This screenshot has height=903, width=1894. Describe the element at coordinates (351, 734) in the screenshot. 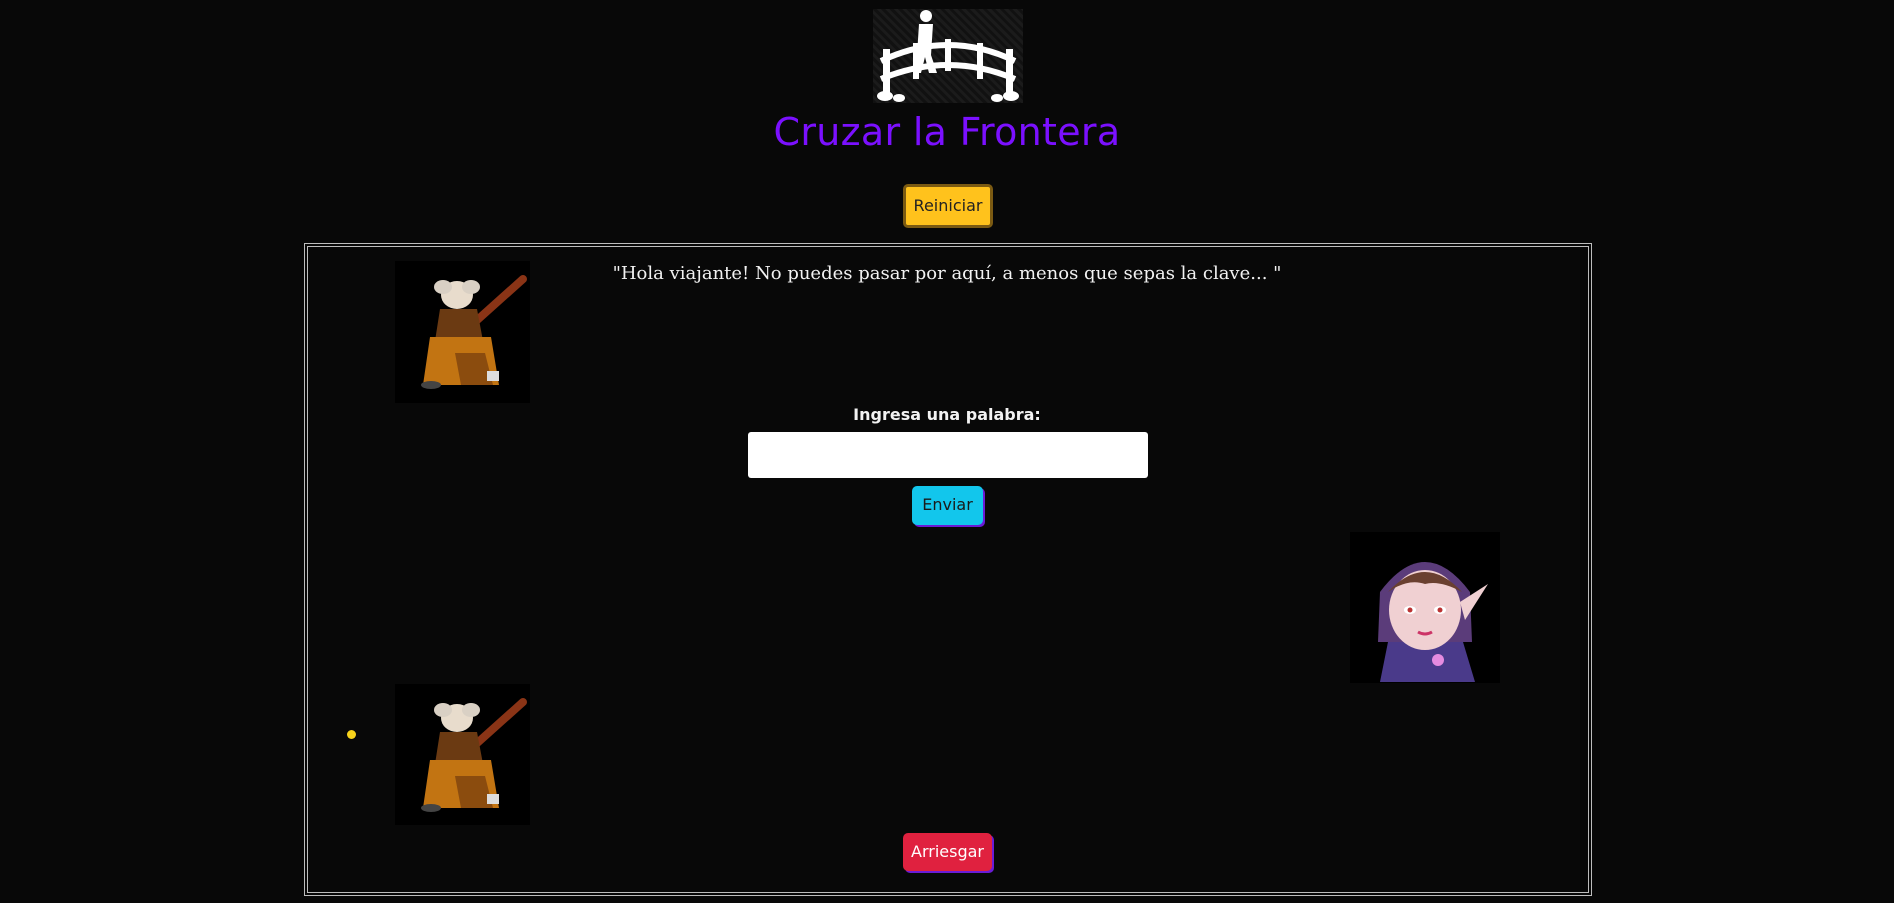

I see `status-indicator-dot` at that location.